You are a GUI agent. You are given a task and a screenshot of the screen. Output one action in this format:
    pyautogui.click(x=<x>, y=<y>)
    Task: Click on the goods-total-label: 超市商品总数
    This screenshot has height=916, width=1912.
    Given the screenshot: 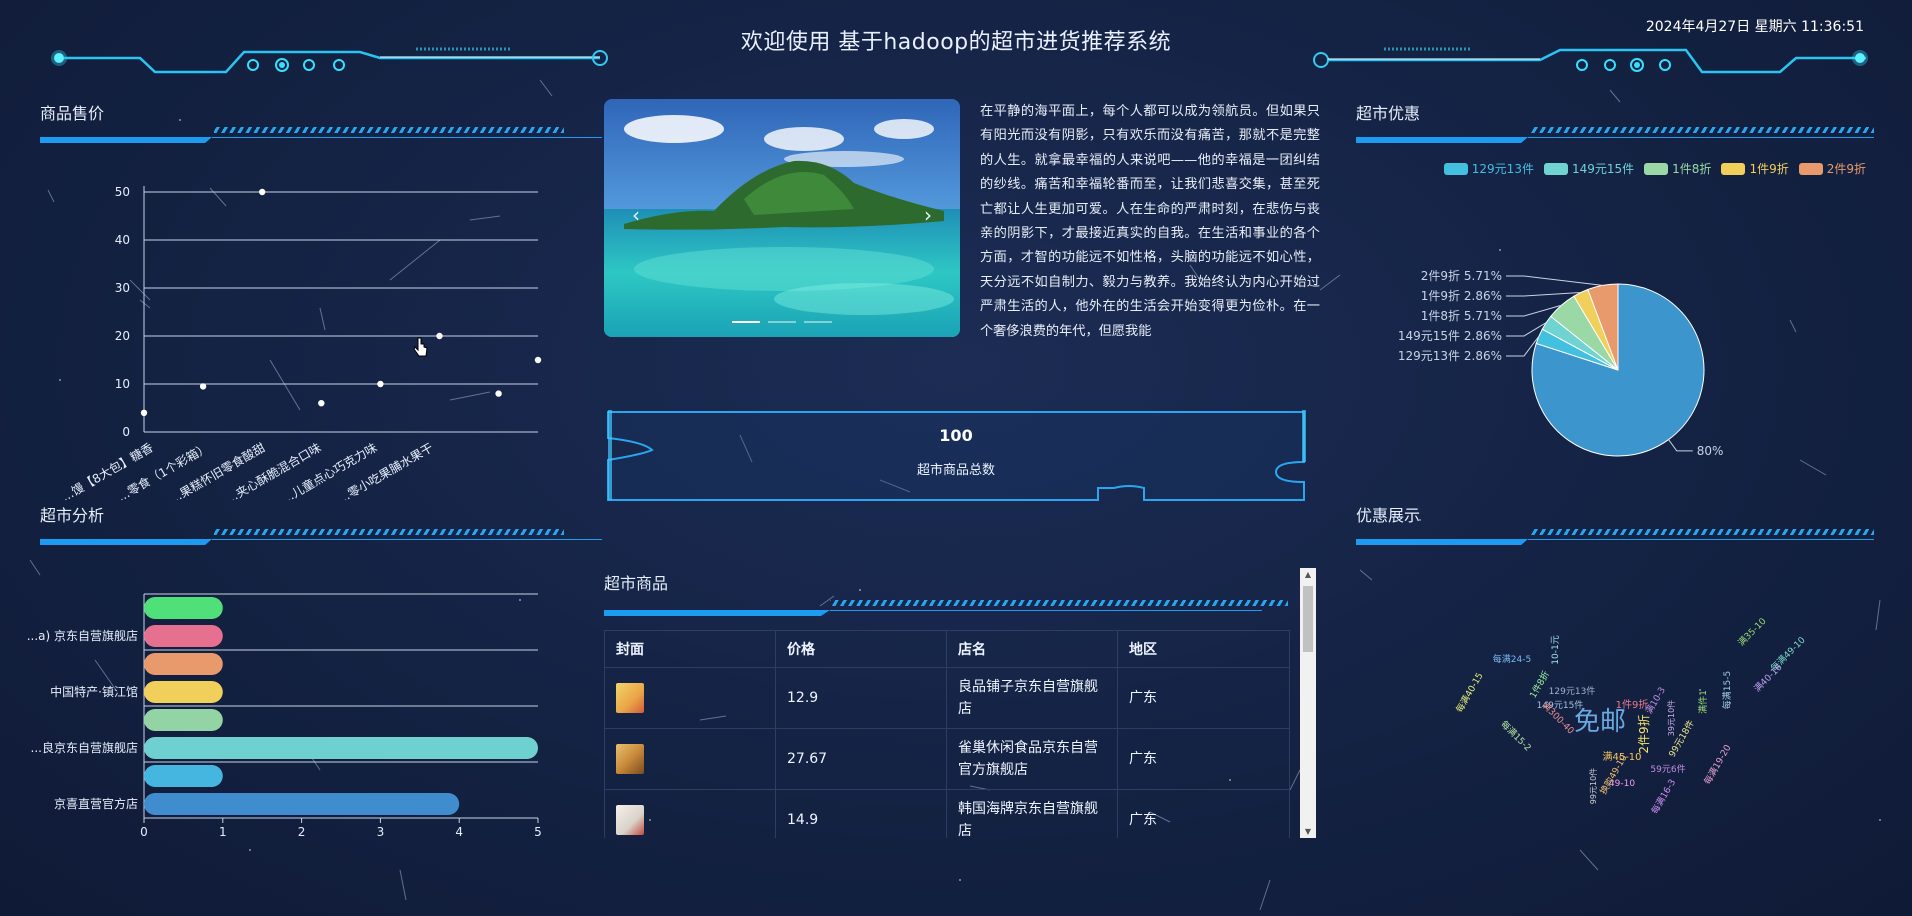 What is the action you would take?
    pyautogui.click(x=955, y=470)
    